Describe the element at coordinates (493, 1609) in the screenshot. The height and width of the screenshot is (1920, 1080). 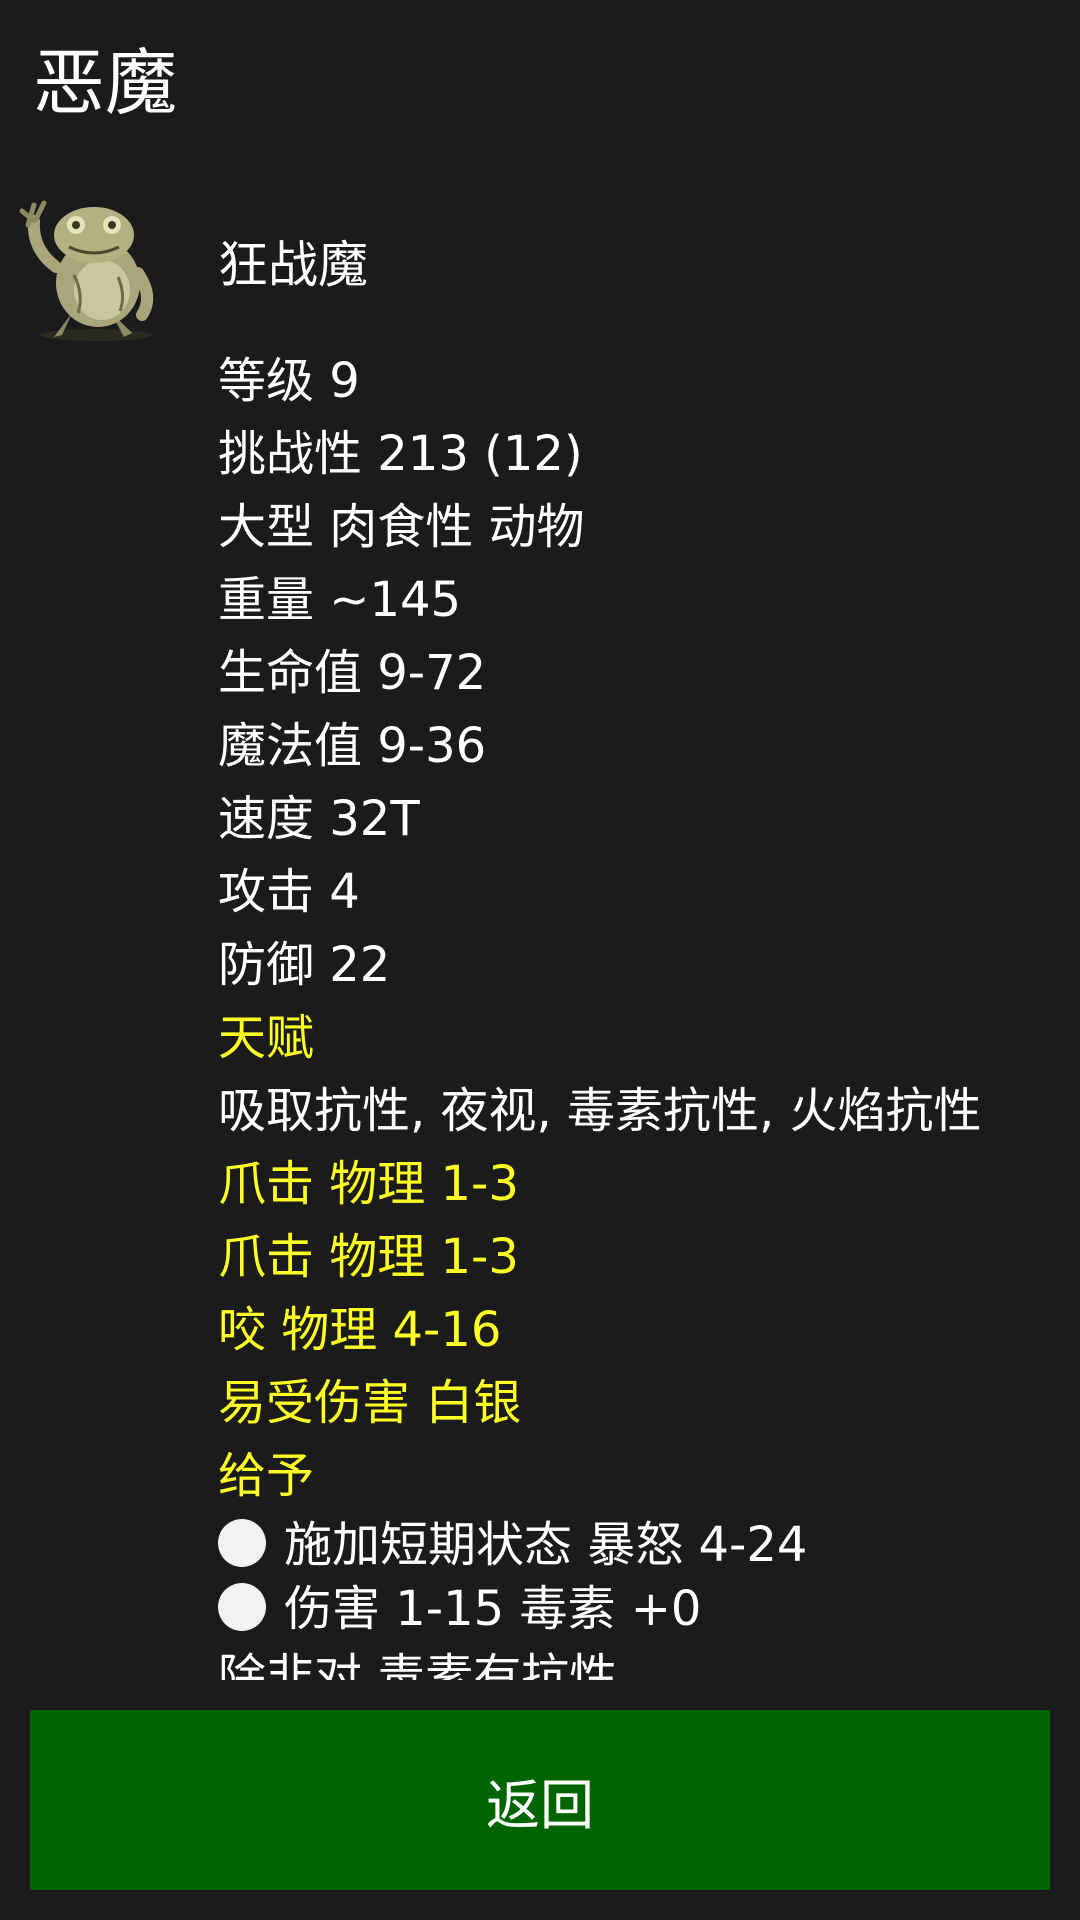
I see `effect-text: 伤害 1-15 毒素 +0` at that location.